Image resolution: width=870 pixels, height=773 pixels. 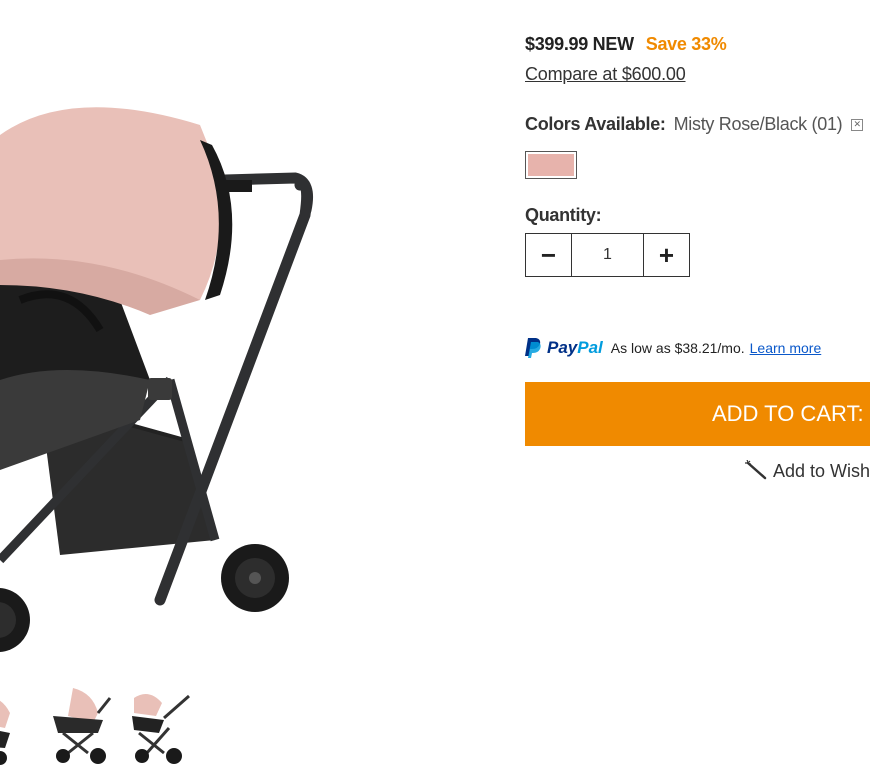 I want to click on paypal-brand-pay: Pay, so click(x=562, y=347).